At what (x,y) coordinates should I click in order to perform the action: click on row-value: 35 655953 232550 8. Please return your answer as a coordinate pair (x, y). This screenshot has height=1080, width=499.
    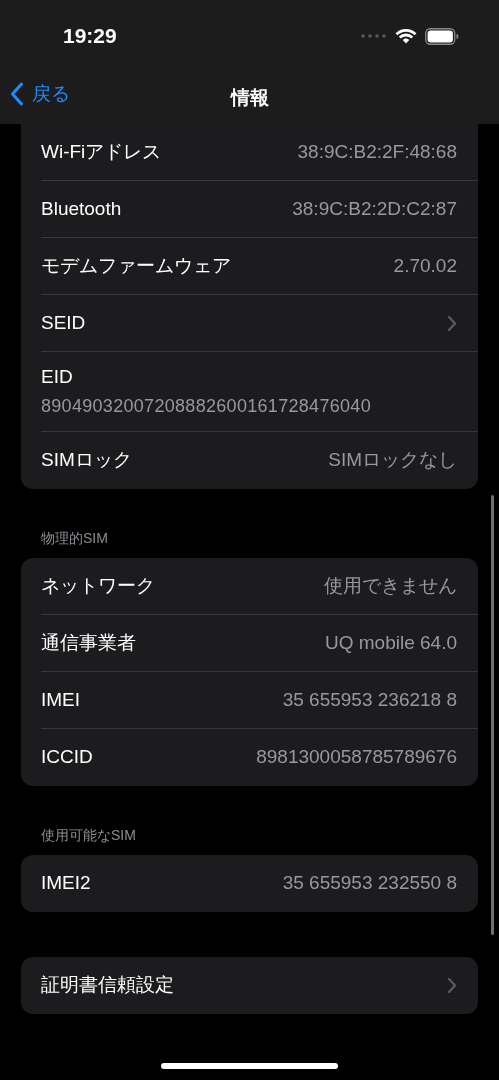
    Looking at the image, I should click on (369, 883).